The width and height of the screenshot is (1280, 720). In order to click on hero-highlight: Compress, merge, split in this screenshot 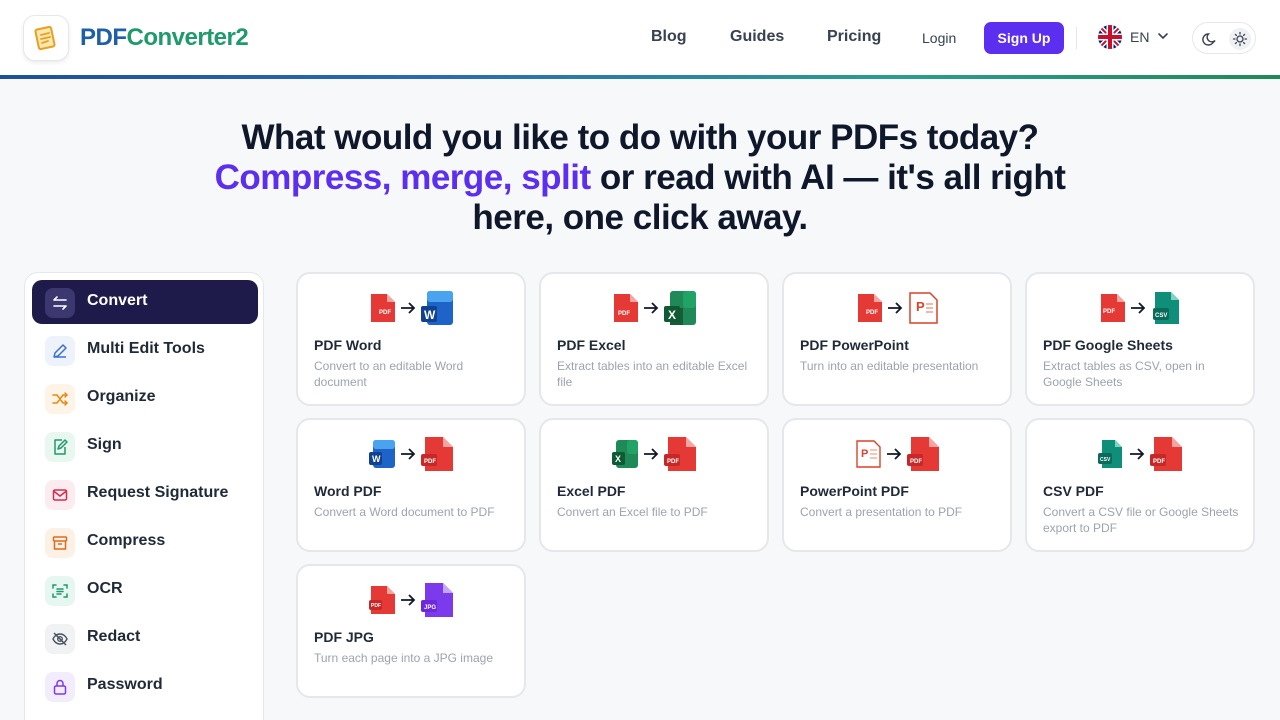, I will do `click(403, 177)`.